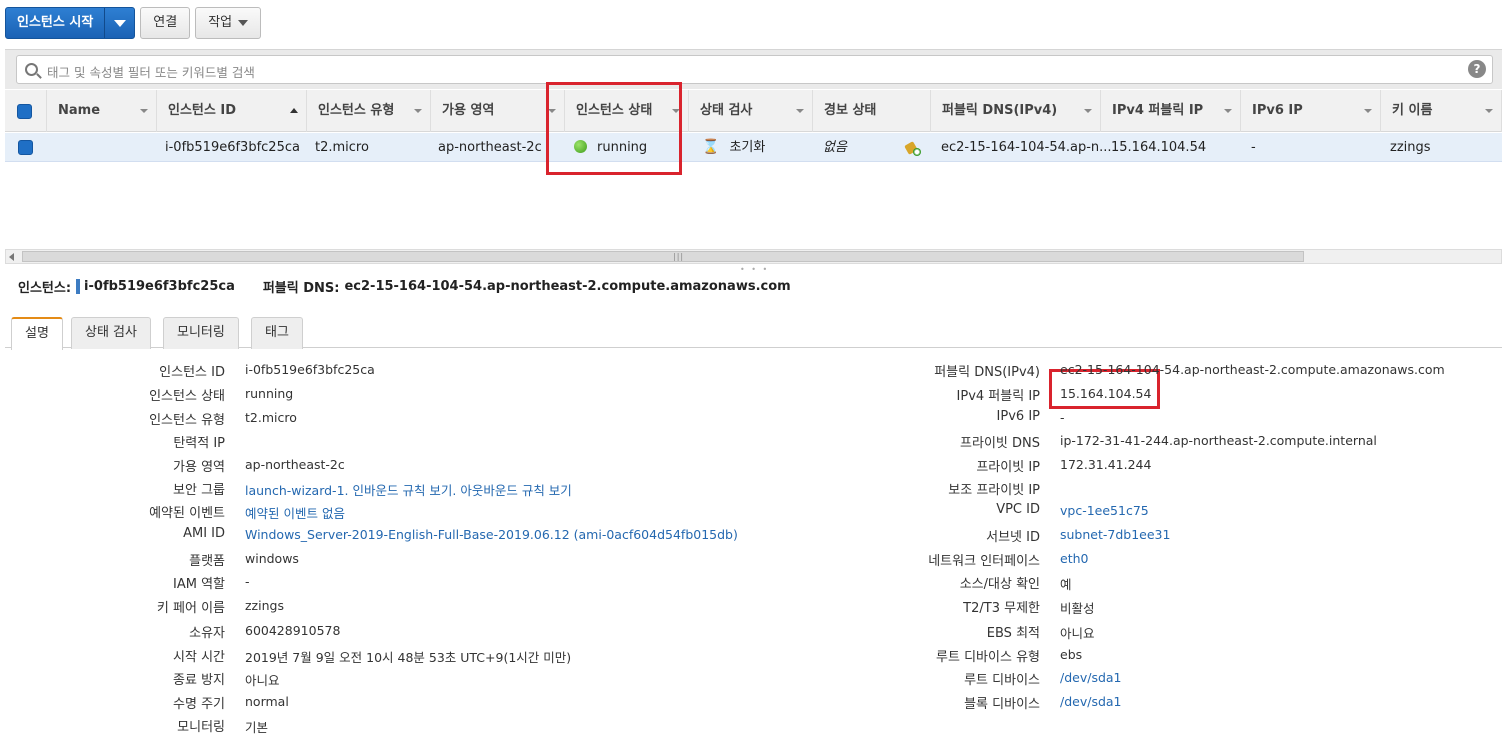 Image resolution: width=1502 pixels, height=738 pixels. What do you see at coordinates (257, 727) in the screenshot?
I see `detail-value: 기본` at bounding box center [257, 727].